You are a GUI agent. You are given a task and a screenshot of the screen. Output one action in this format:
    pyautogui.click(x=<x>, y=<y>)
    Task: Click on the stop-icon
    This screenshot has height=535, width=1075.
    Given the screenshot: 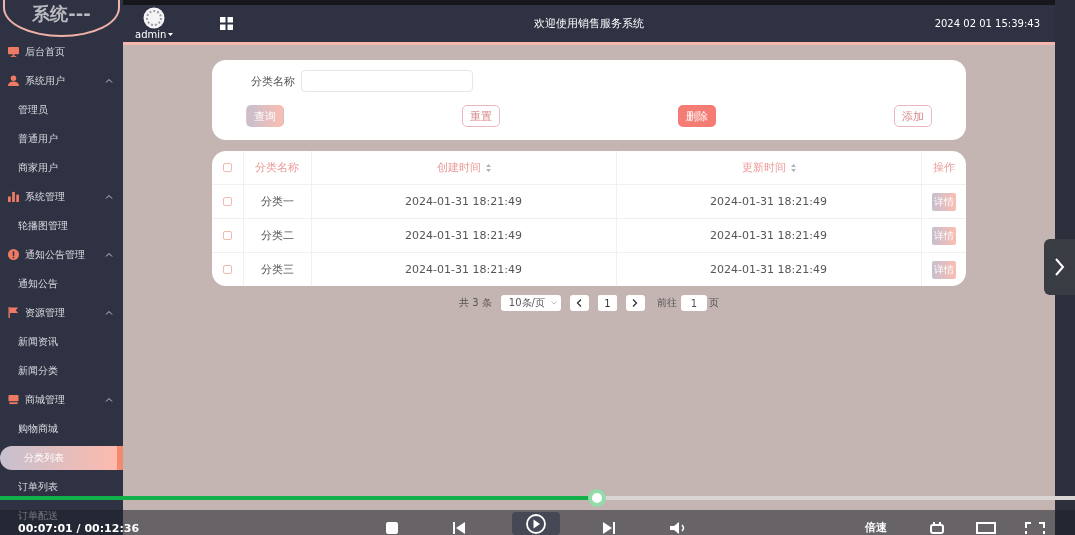 What is the action you would take?
    pyautogui.click(x=392, y=528)
    